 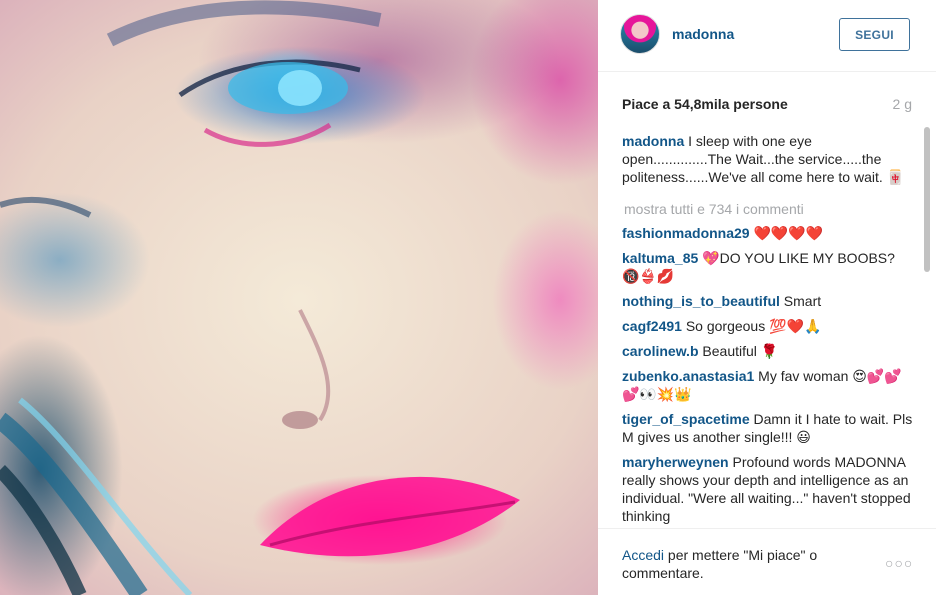 What do you see at coordinates (686, 233) in the screenshot?
I see `comment-user-link: fashionmadonna29` at bounding box center [686, 233].